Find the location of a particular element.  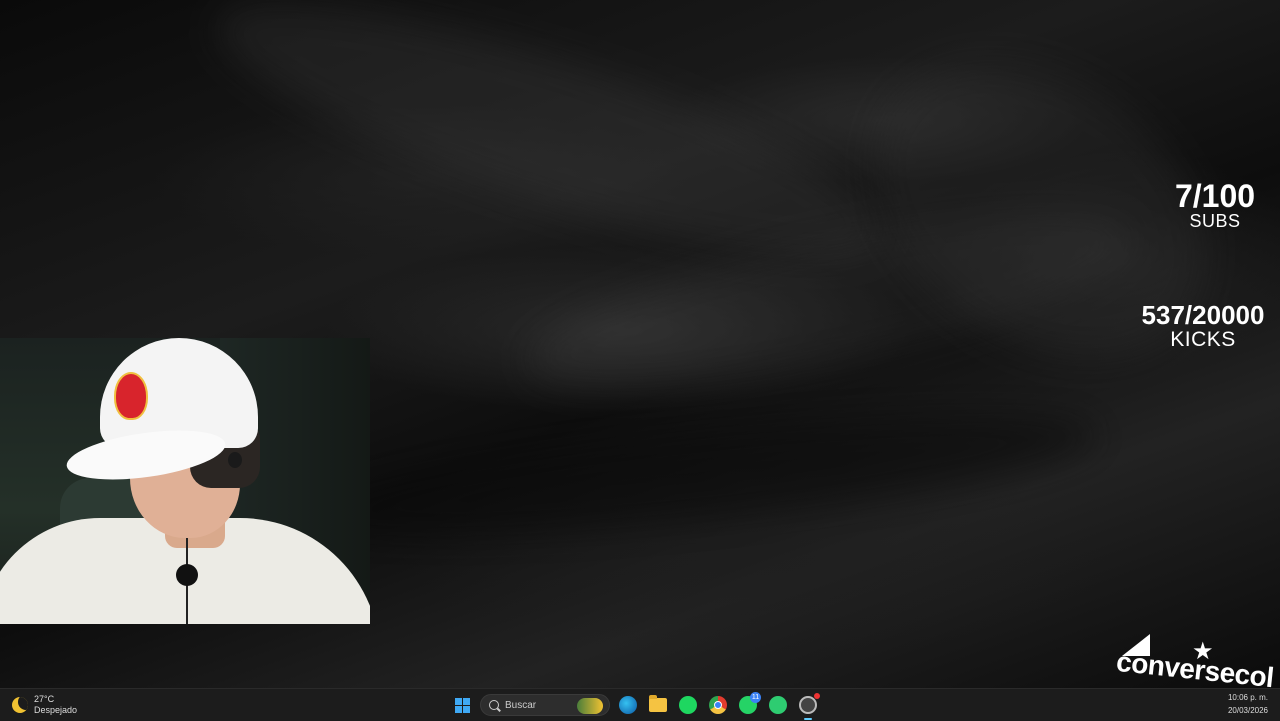

brand-text: conversecol is located at coordinates (1195, 669).